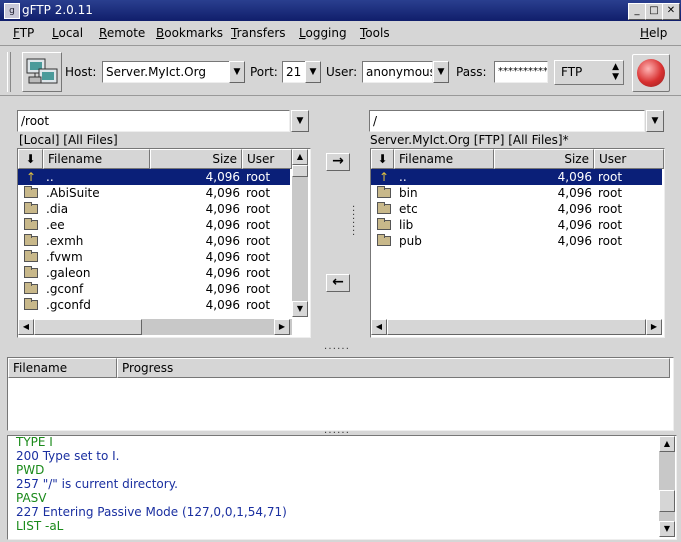  I want to click on local-hscrollbar: ◀ ▶, so click(155, 327).